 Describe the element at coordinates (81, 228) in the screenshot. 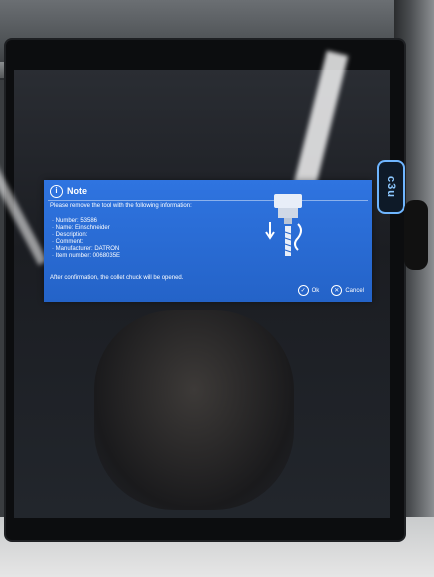

I see `detail-name: · Name: Einschneider` at that location.